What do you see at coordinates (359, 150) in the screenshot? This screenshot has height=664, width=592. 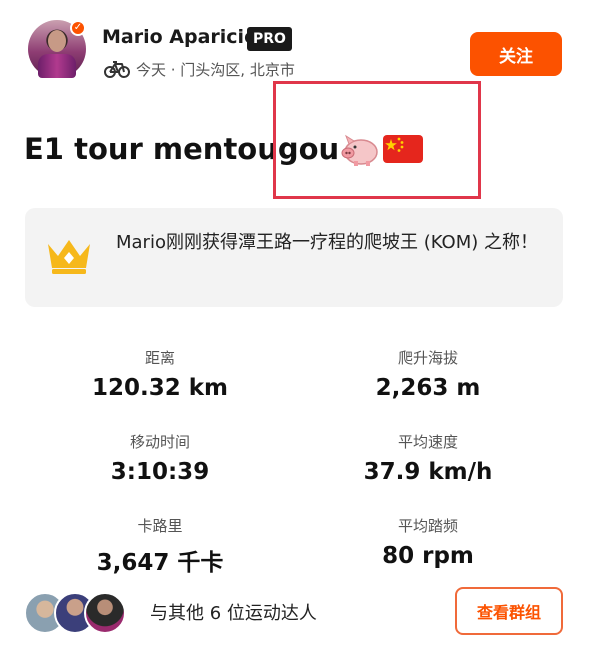 I see `pig-icon` at bounding box center [359, 150].